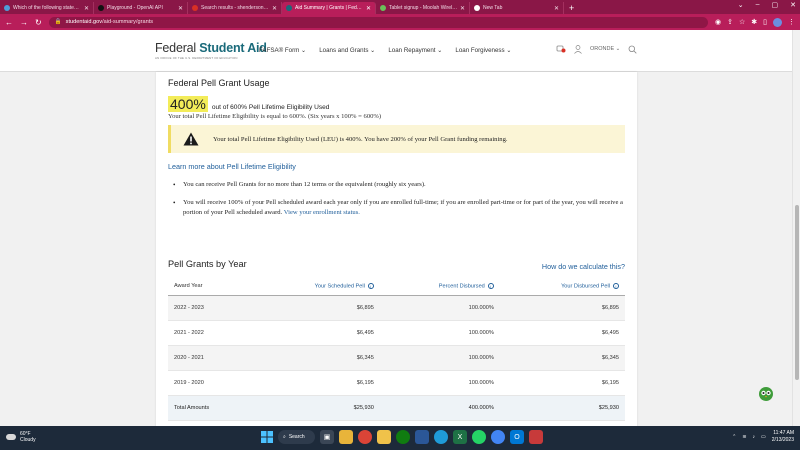  What do you see at coordinates (21, 437) in the screenshot?
I see `weather-widget: 60°F Cloudy` at bounding box center [21, 437].